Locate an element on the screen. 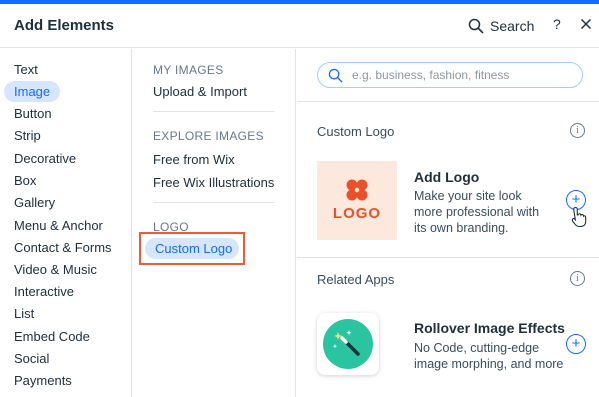 The height and width of the screenshot is (397, 599). rollover-plus-button: + is located at coordinates (576, 344).